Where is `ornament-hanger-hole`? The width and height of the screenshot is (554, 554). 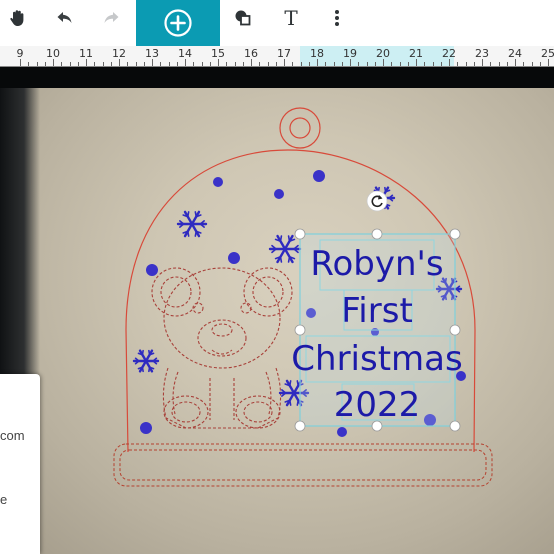
ornament-hanger-hole is located at coordinates (300, 128).